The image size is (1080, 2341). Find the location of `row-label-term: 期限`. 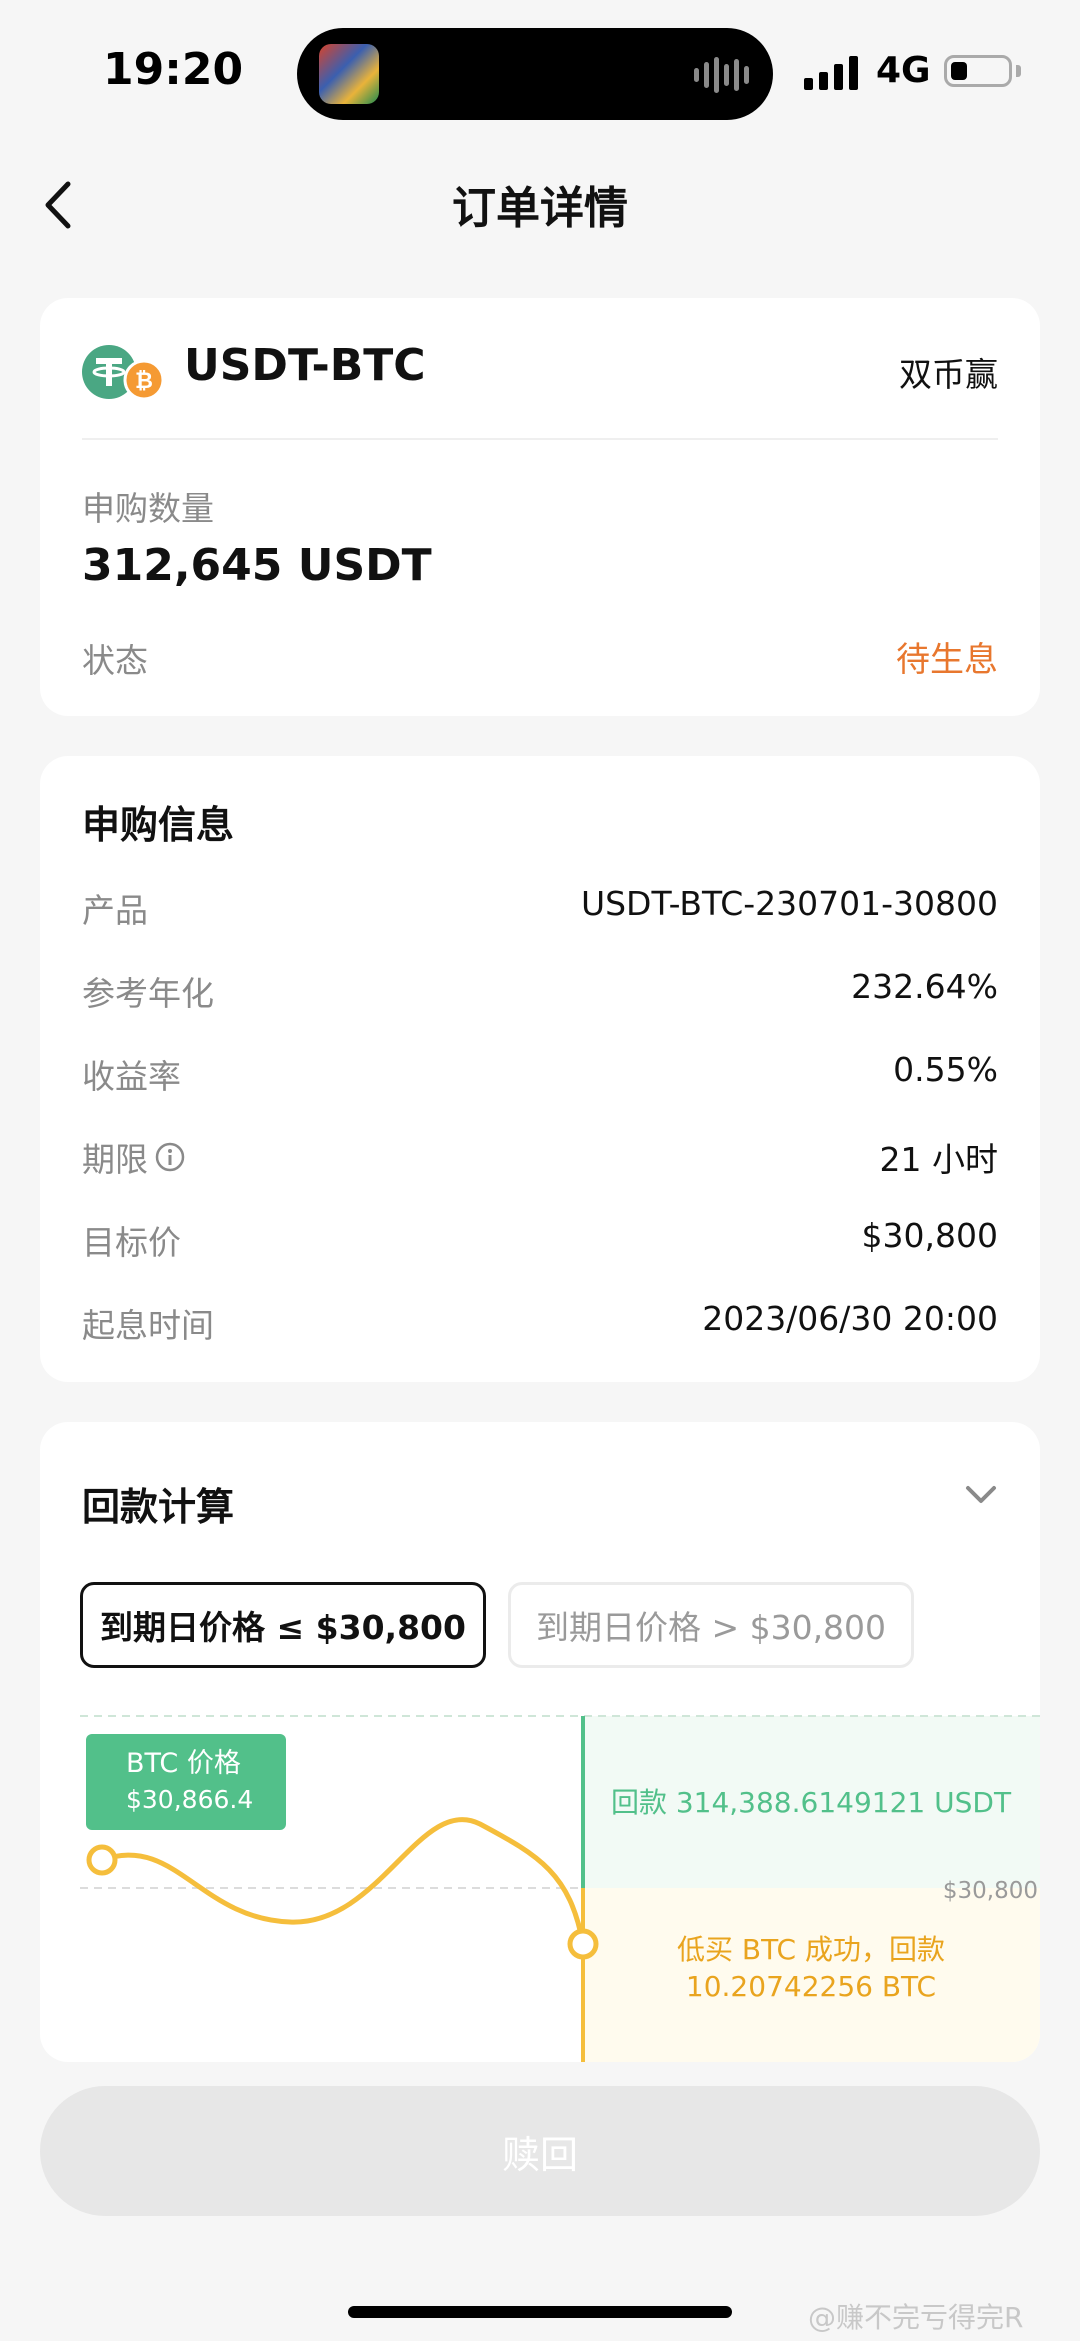

row-label-term: 期限 is located at coordinates (134, 1157).